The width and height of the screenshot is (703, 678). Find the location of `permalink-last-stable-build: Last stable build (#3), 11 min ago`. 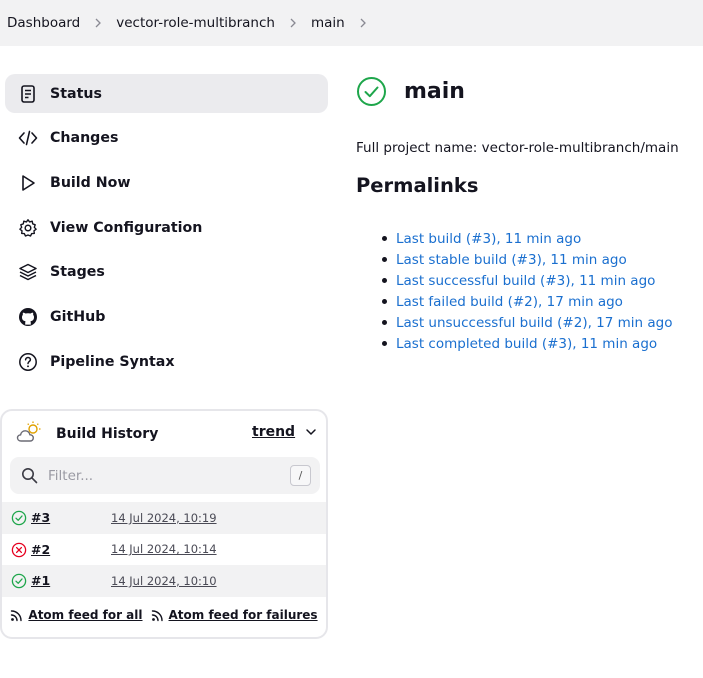

permalink-last-stable-build: Last stable build (#3), 11 min ago is located at coordinates (511, 260).